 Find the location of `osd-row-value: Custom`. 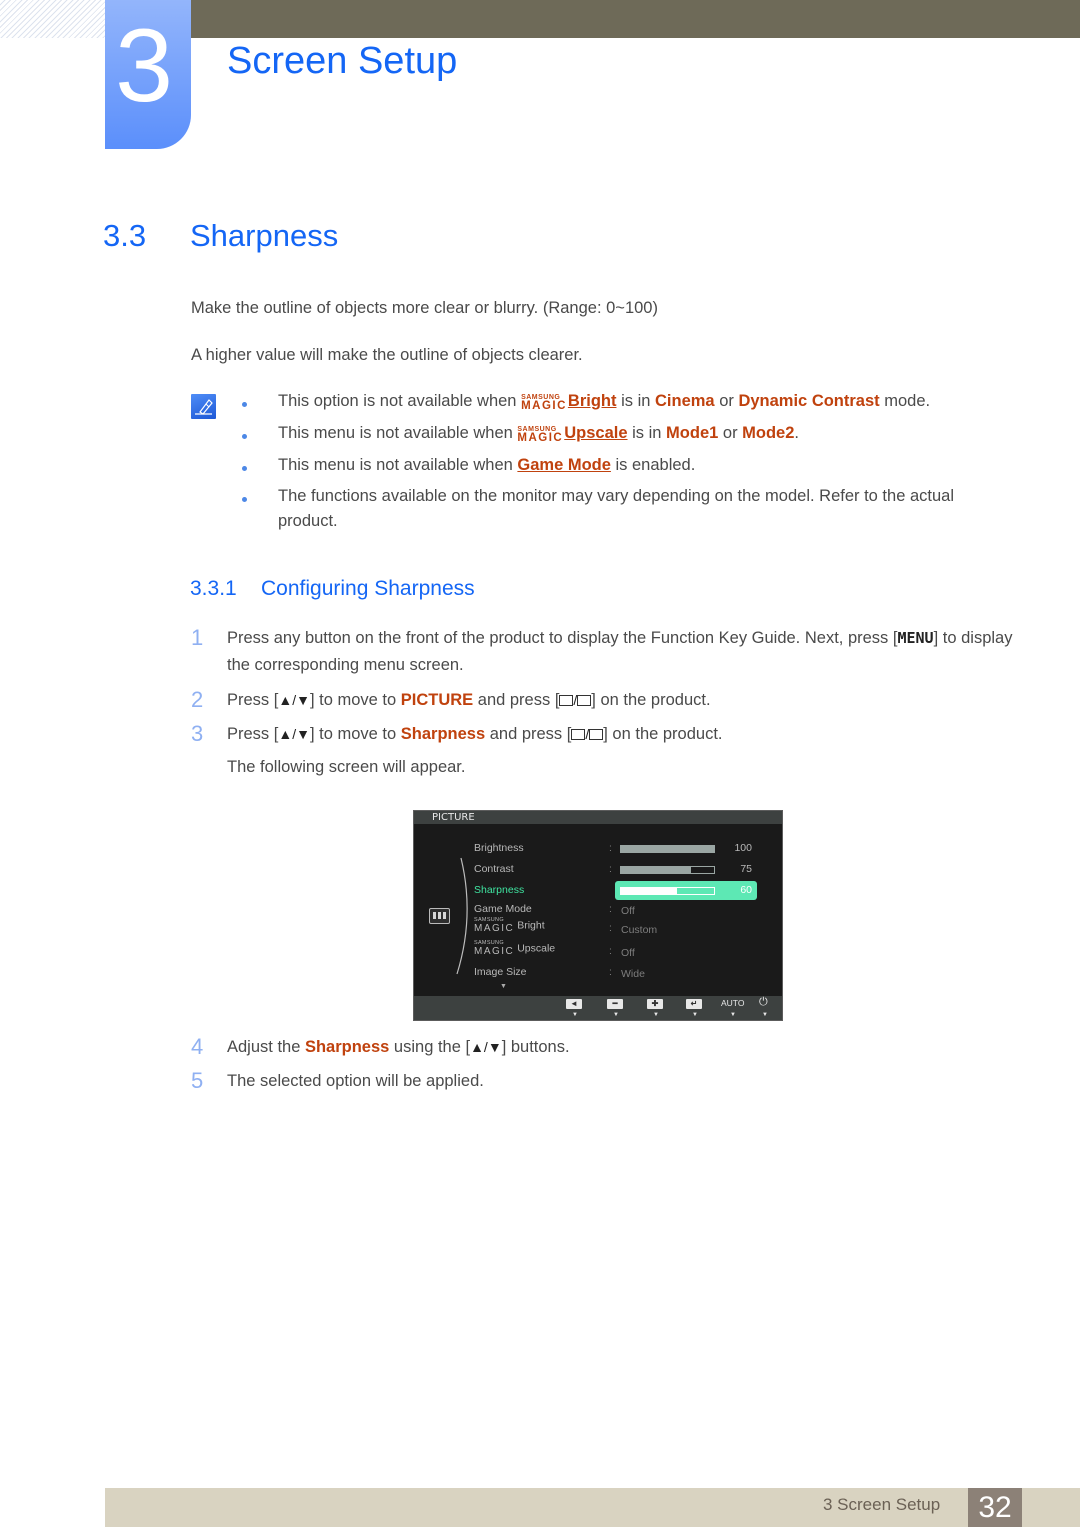

osd-row-value: Custom is located at coordinates (639, 930).